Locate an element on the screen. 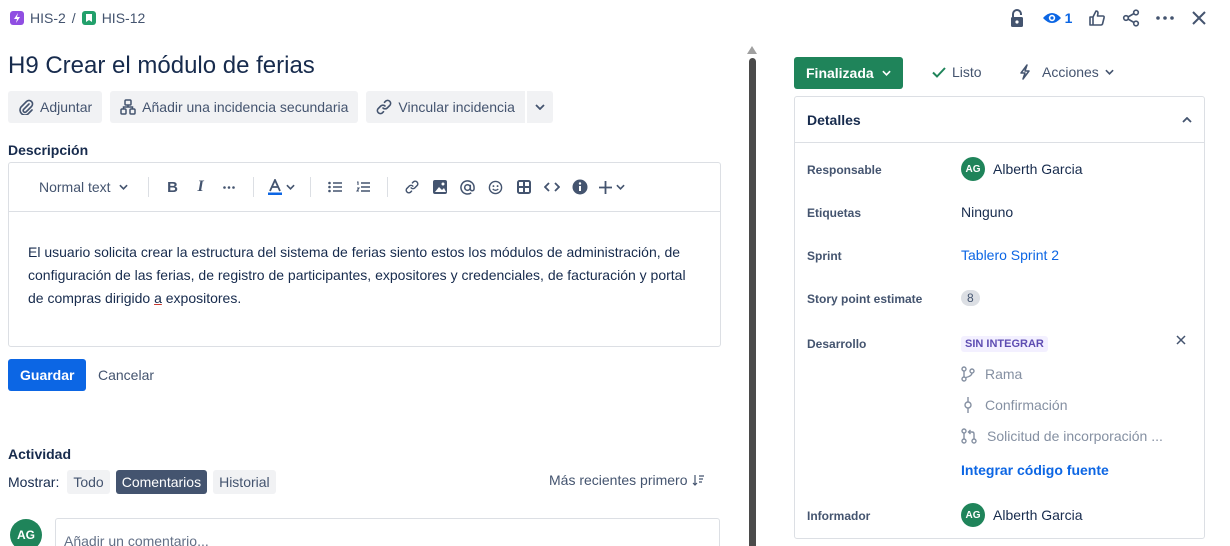  insert-link-button is located at coordinates (412, 187).